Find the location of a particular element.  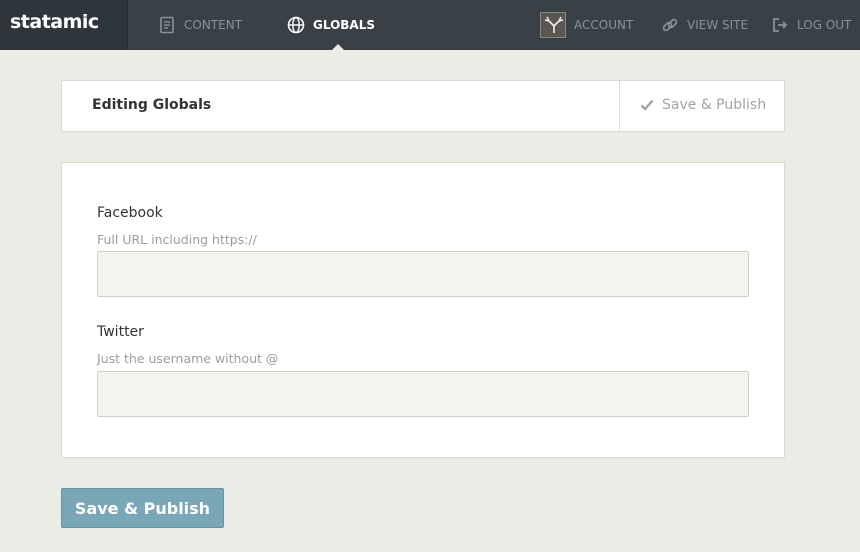

nav-item-globals-label: GLOBALS is located at coordinates (344, 25).